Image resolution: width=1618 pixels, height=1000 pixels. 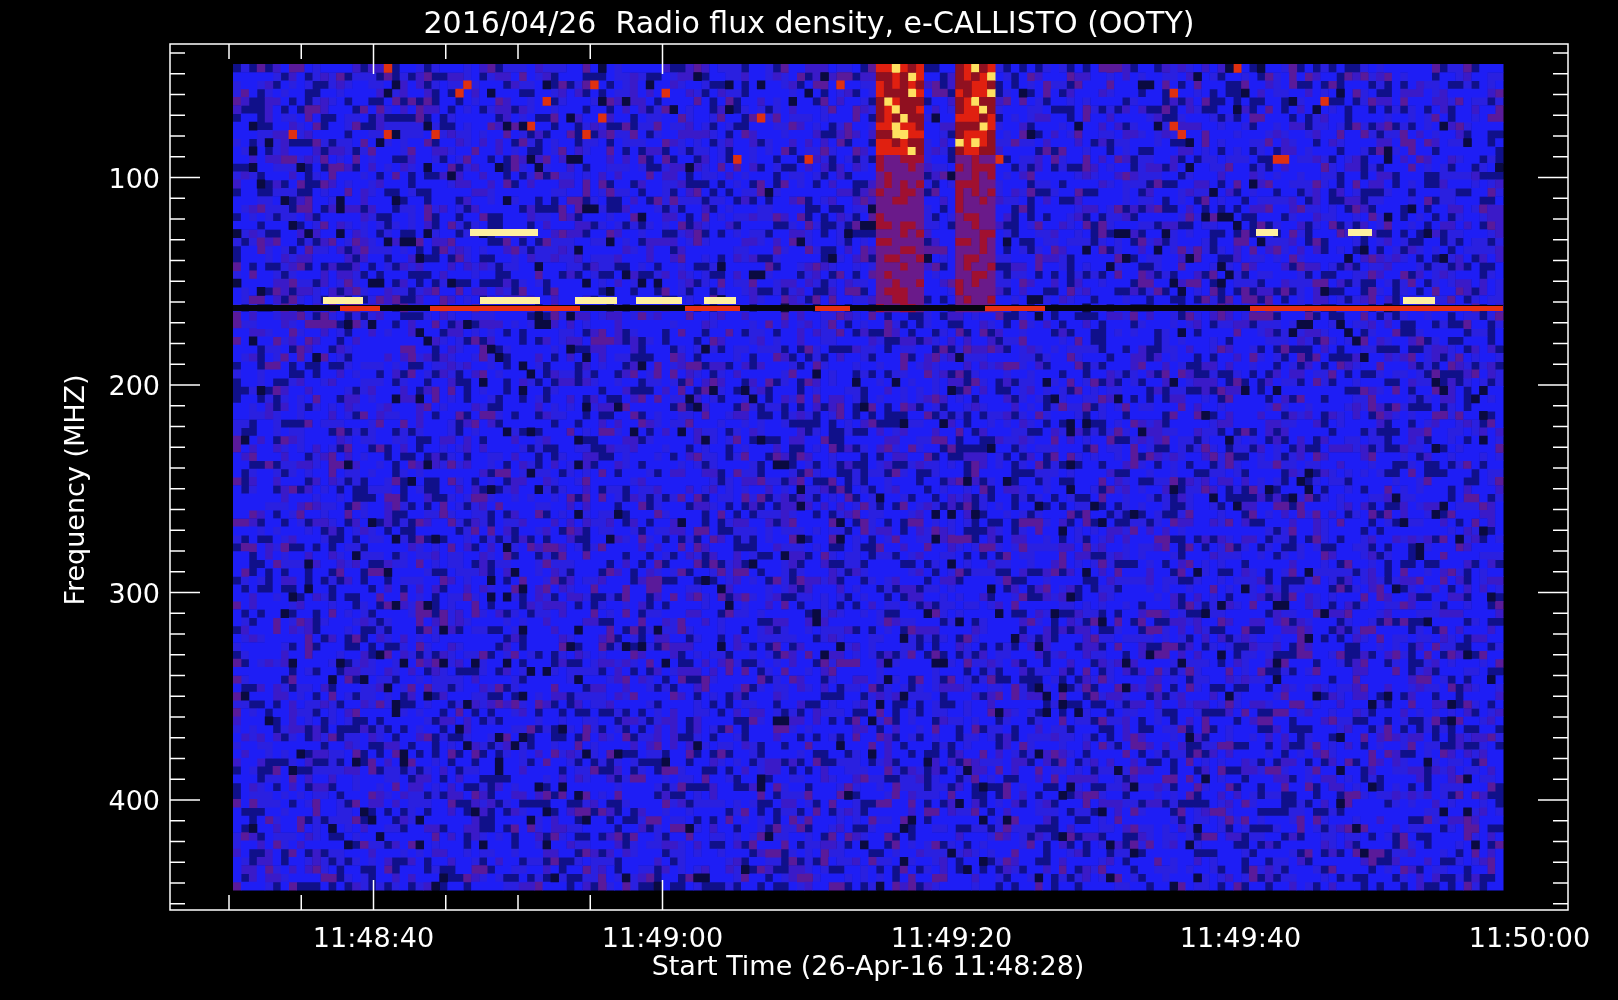 What do you see at coordinates (1240, 937) in the screenshot?
I see `tick-label: 11:49:40` at bounding box center [1240, 937].